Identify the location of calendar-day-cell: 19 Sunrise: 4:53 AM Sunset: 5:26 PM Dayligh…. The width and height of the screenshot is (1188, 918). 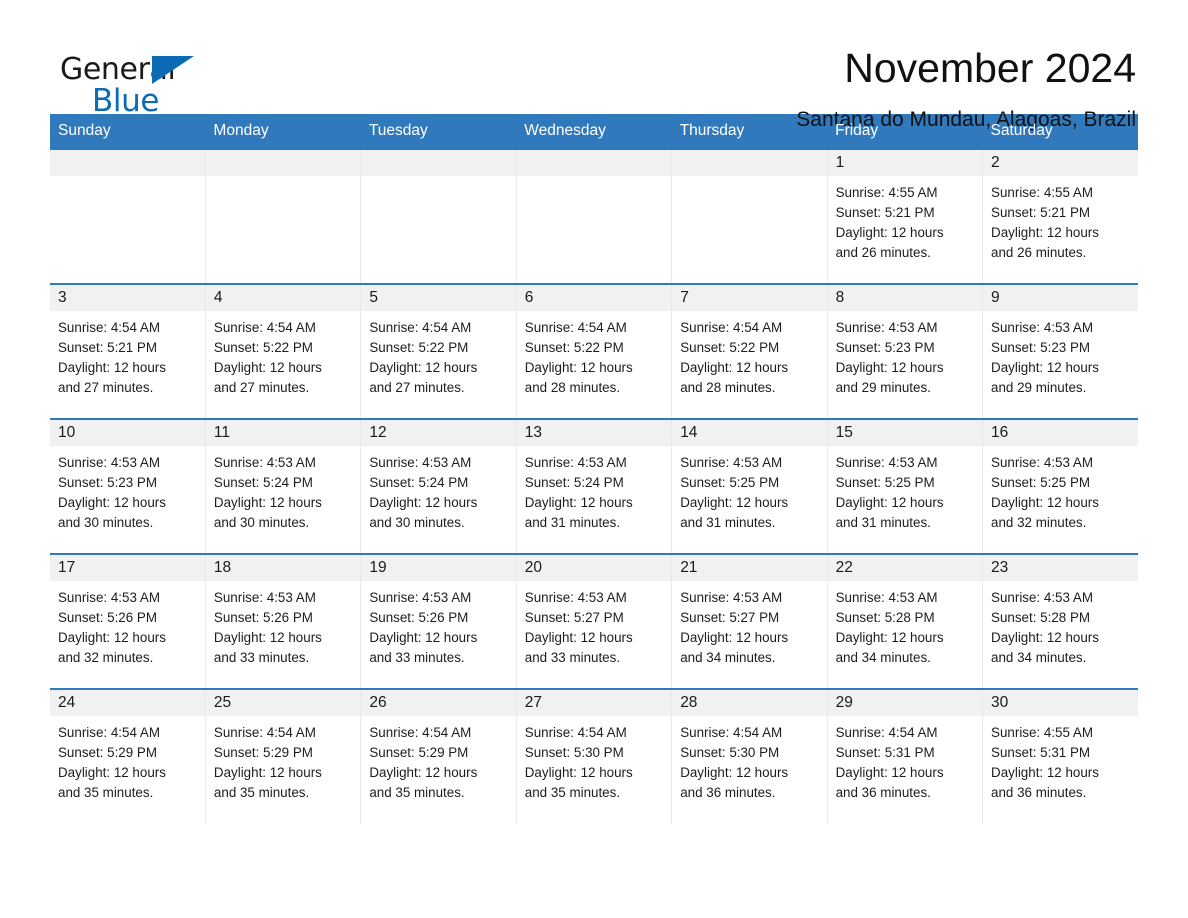
(438, 621).